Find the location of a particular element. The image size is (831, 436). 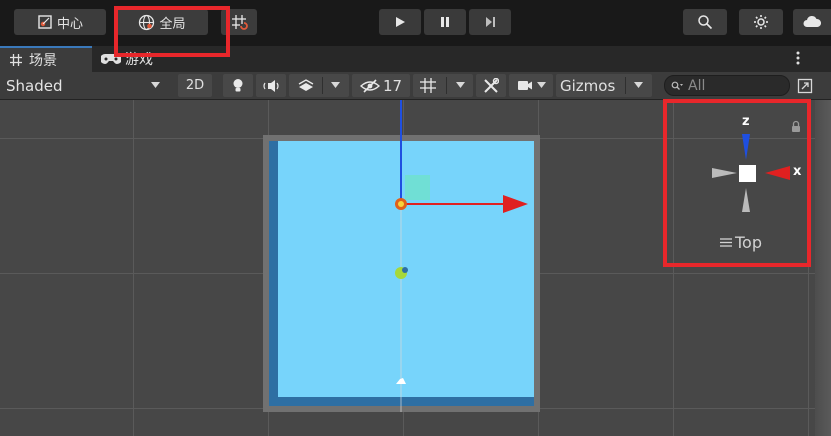

lighting-toggle is located at coordinates (238, 85).